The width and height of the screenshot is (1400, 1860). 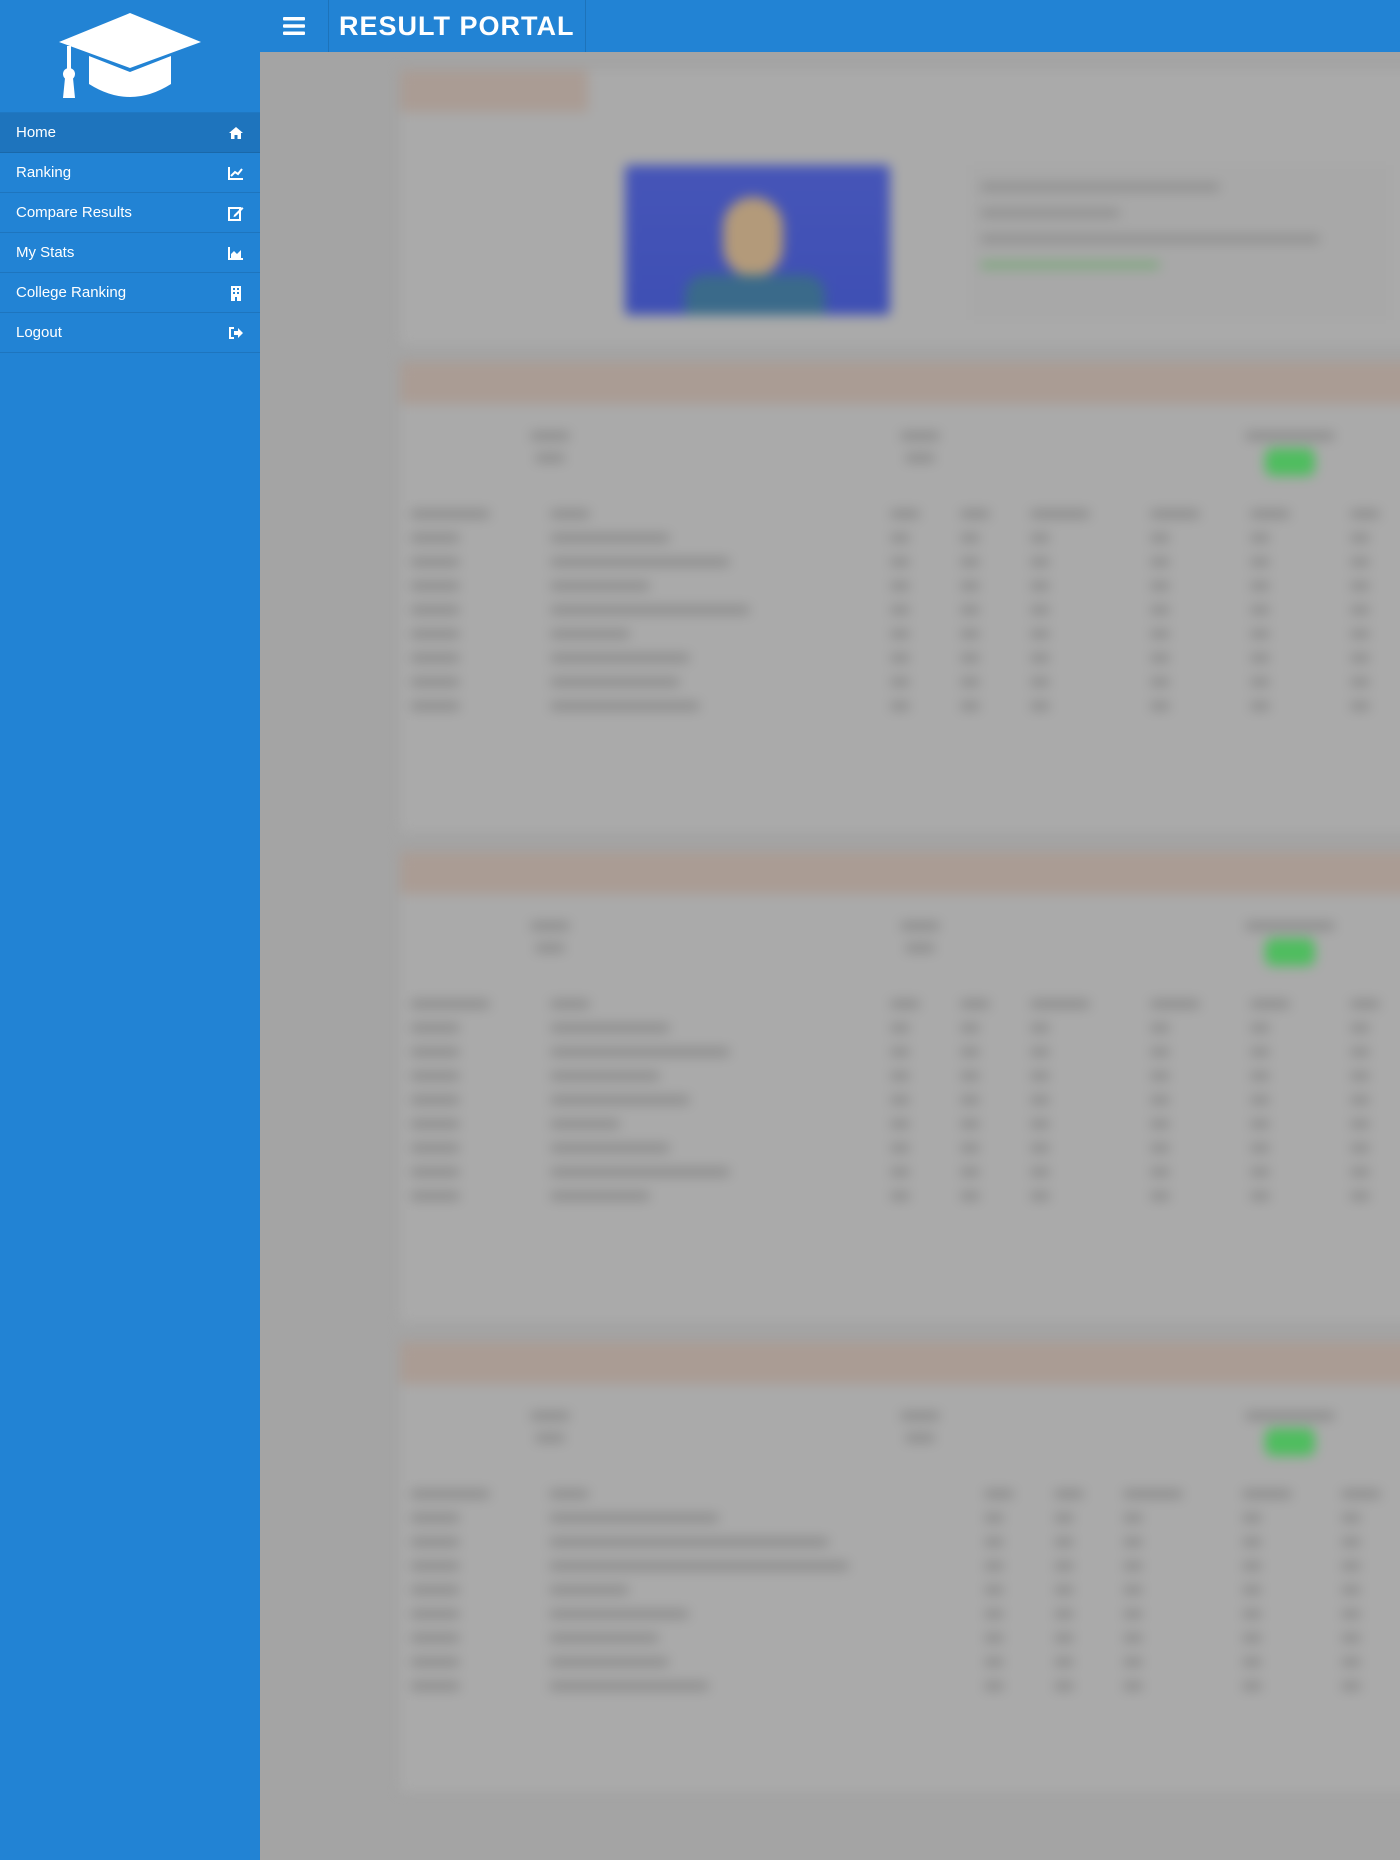 What do you see at coordinates (130, 293) in the screenshot?
I see `sidebar-item-college-ranking: College Ranking` at bounding box center [130, 293].